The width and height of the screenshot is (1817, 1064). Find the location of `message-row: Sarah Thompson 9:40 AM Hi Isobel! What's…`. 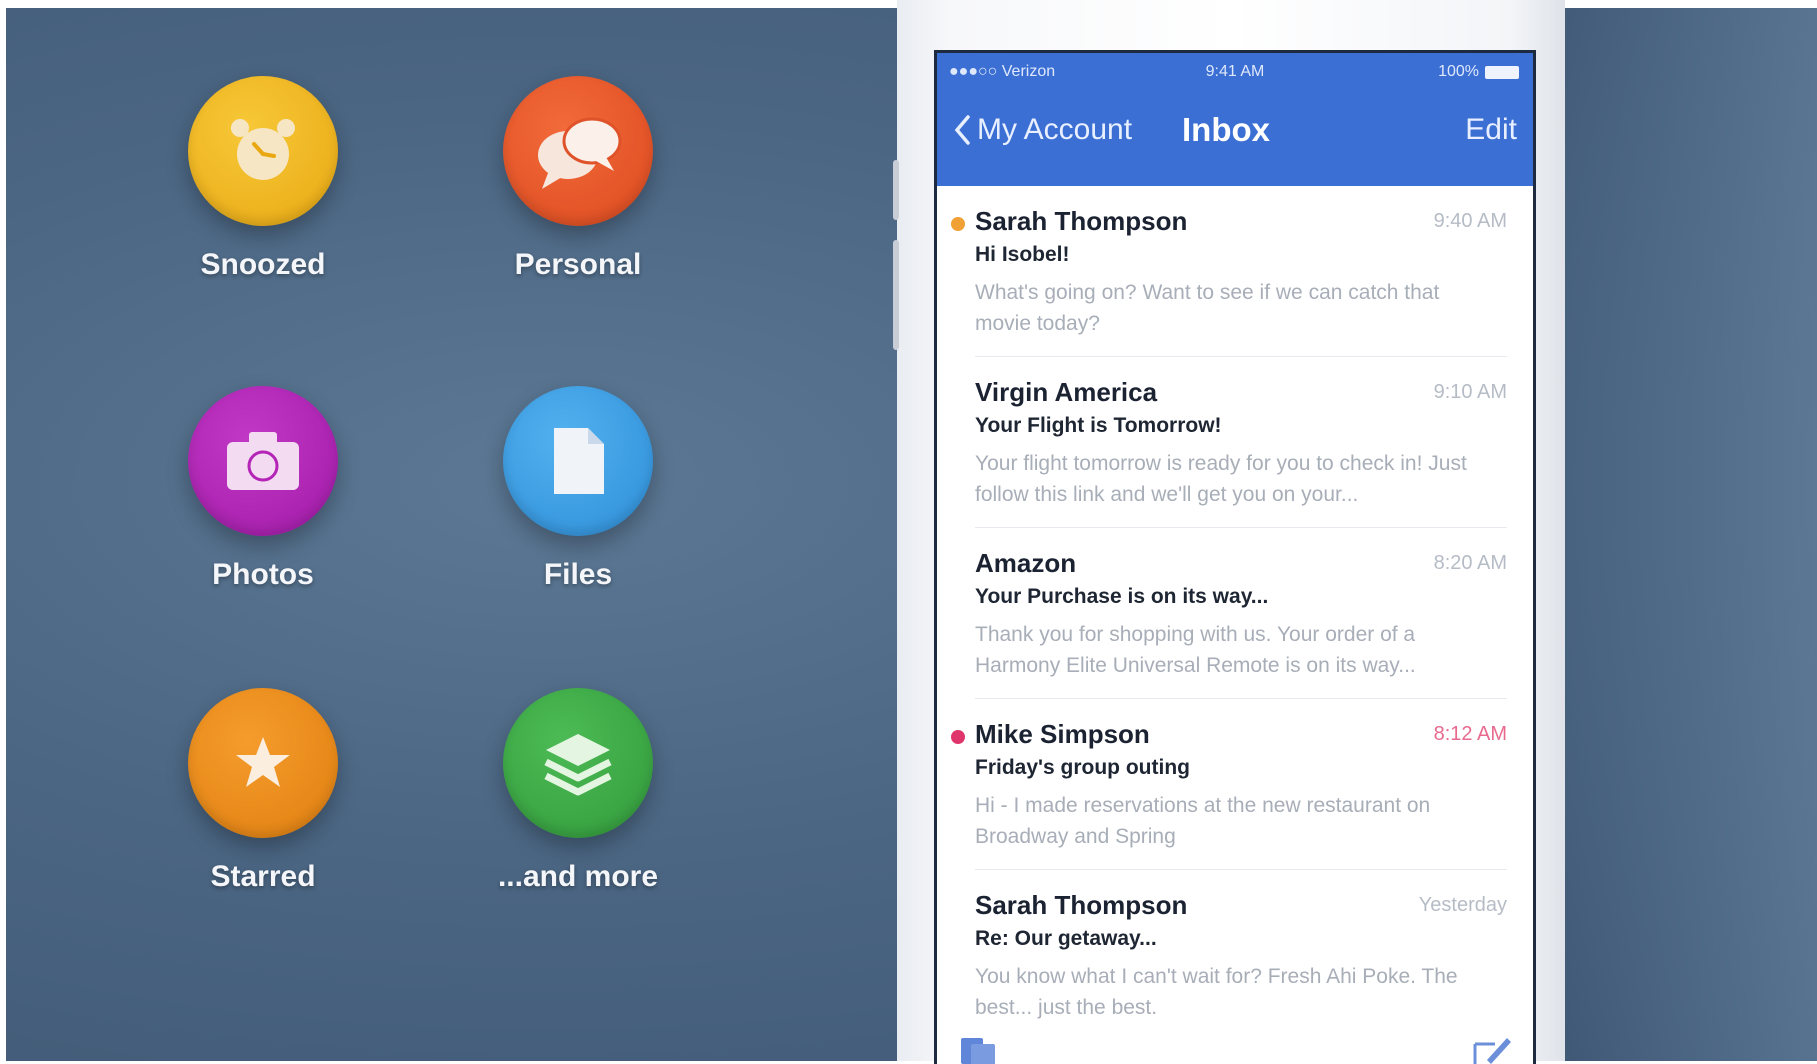

message-row: Sarah Thompson 9:40 AM Hi Isobel! What's… is located at coordinates (1229, 271).